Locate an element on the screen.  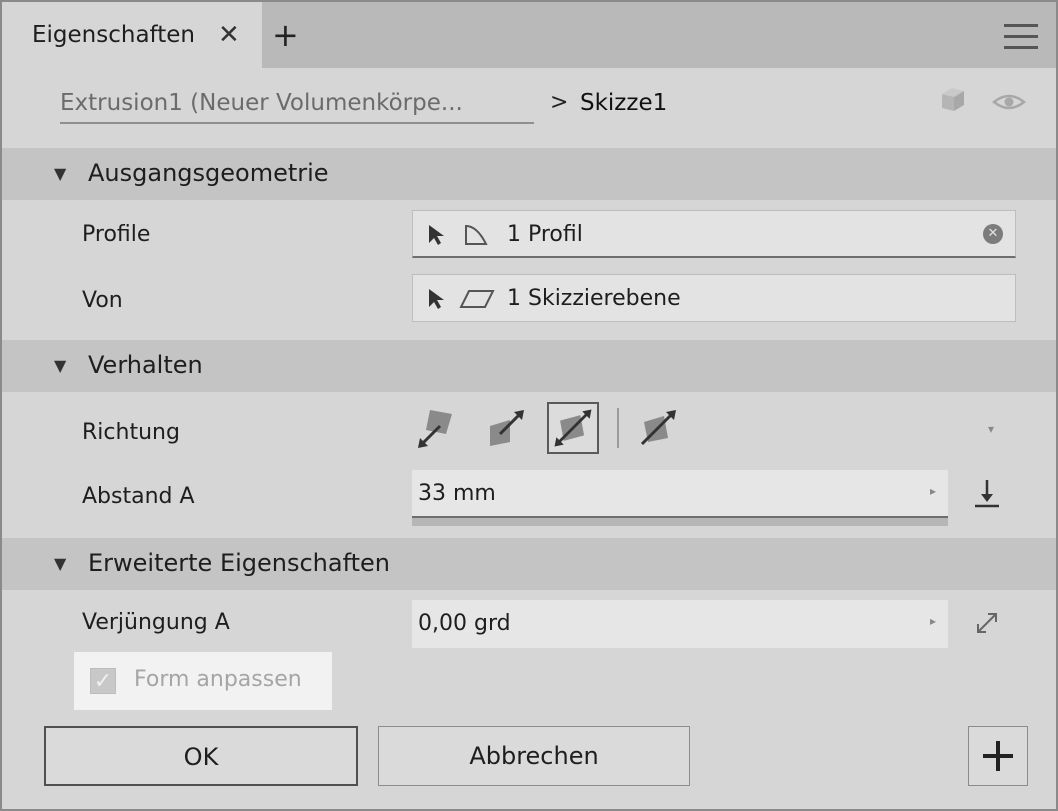
section-title: Erweiterte Eigenschaften is located at coordinates (239, 563).